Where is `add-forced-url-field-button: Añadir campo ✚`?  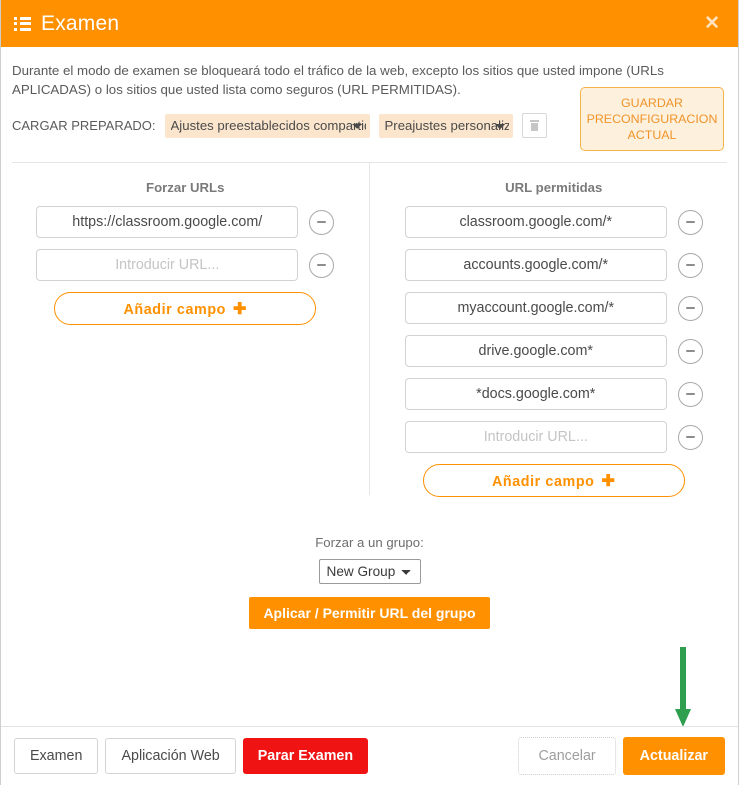 add-forced-url-field-button: Añadir campo ✚ is located at coordinates (185, 308).